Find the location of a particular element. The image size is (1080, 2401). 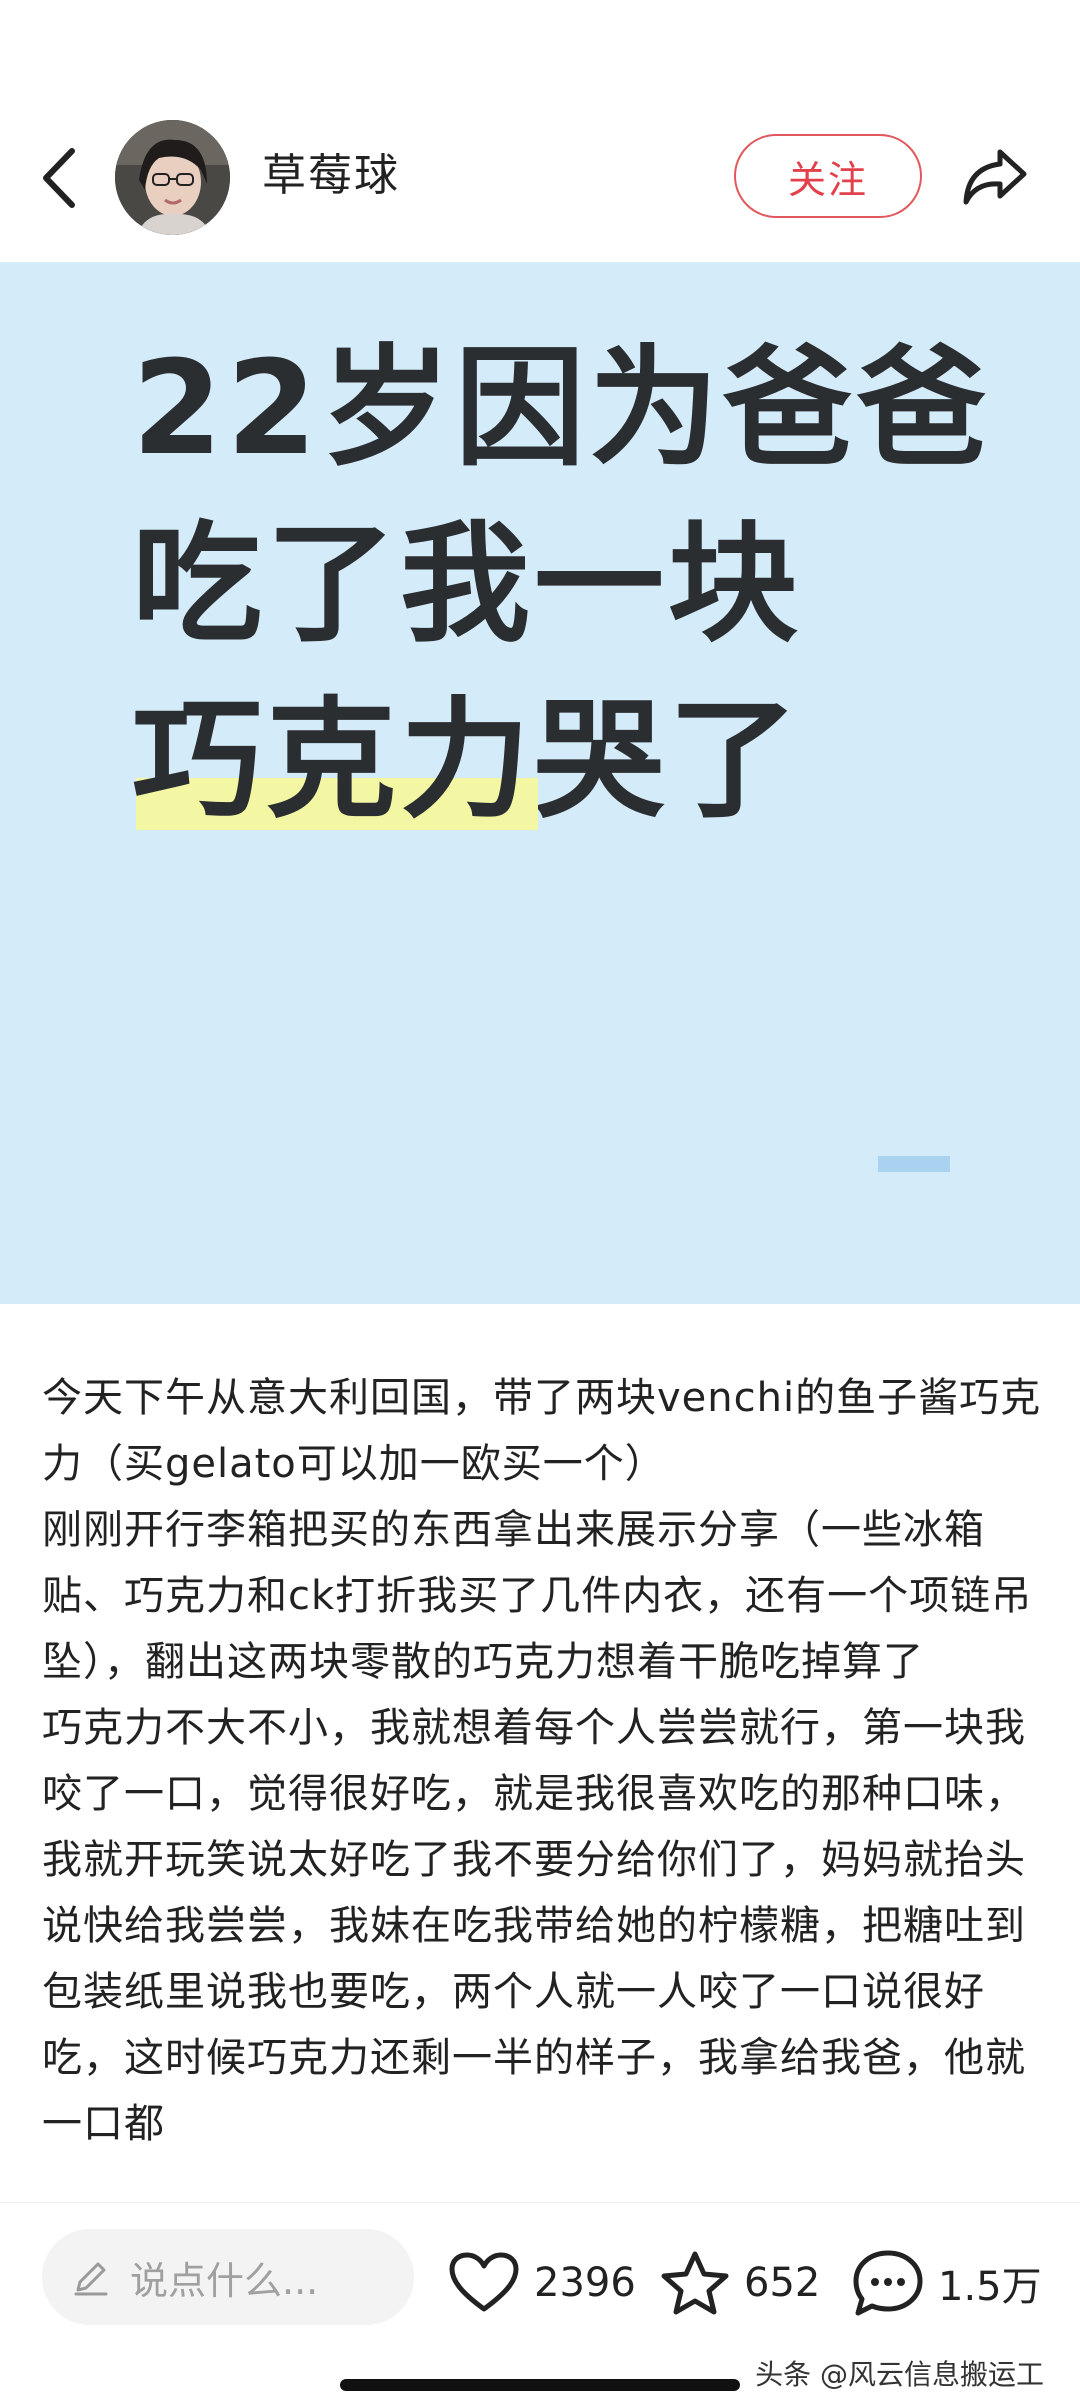

watermark: 头条 @风云信息搬运工 is located at coordinates (899, 2374).